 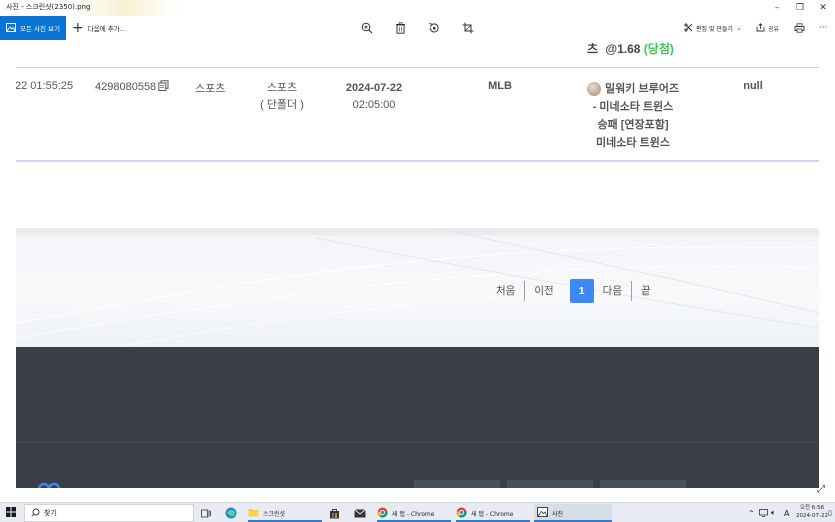 What do you see at coordinates (823, 28) in the screenshot?
I see `more-icon: ···` at bounding box center [823, 28].